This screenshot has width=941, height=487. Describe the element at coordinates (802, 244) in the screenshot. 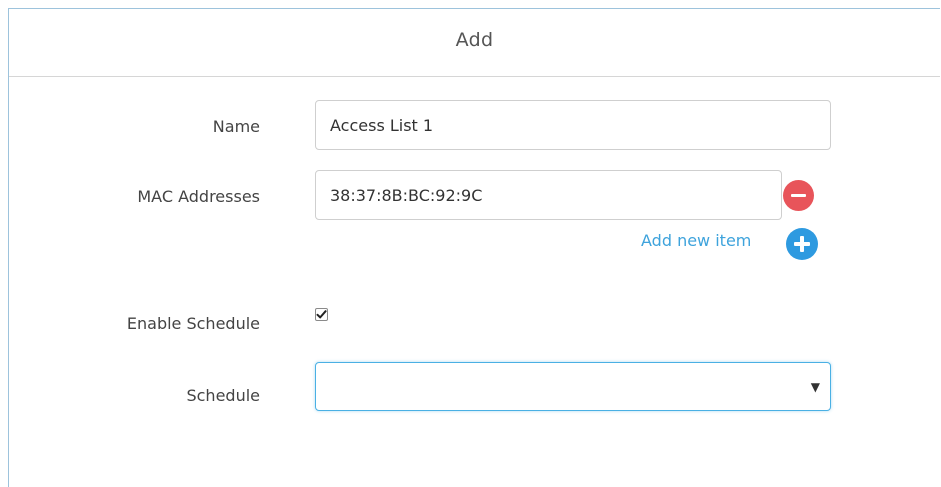

I see `plus-circle-icon` at that location.